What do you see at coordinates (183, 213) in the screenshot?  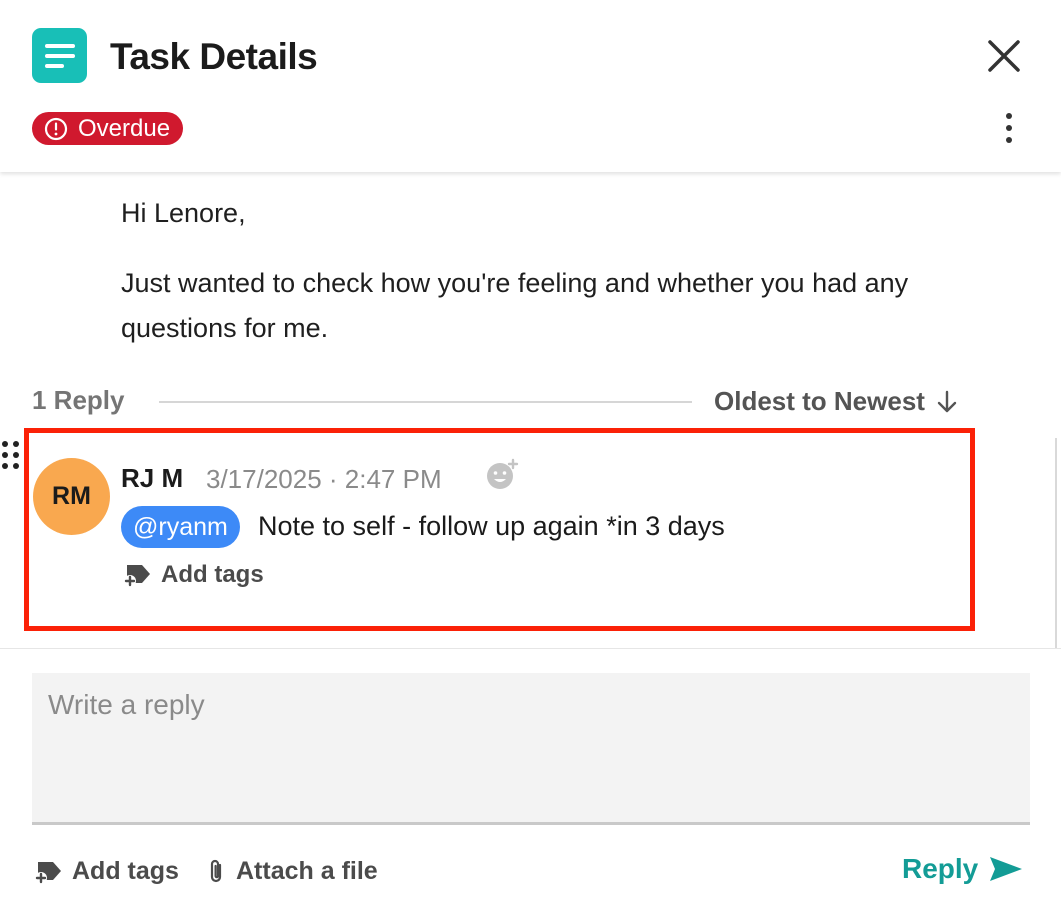 I see `message-greeting: Hi Lenore,` at bounding box center [183, 213].